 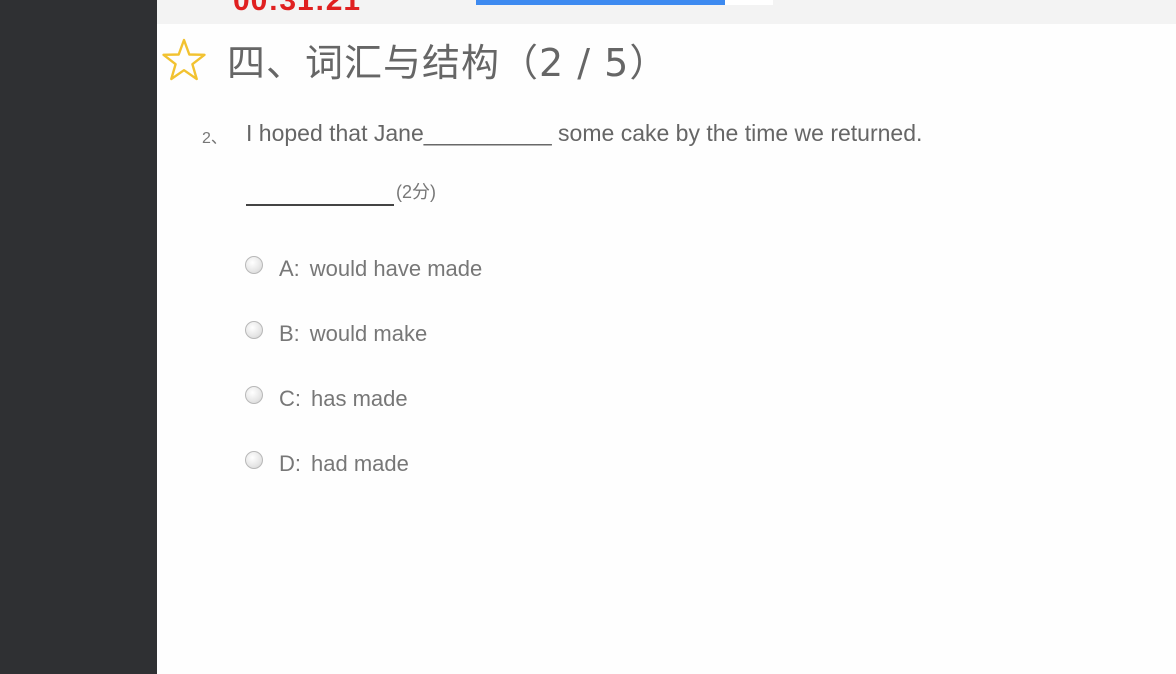 I want to click on left-sidebar, so click(x=78, y=337).